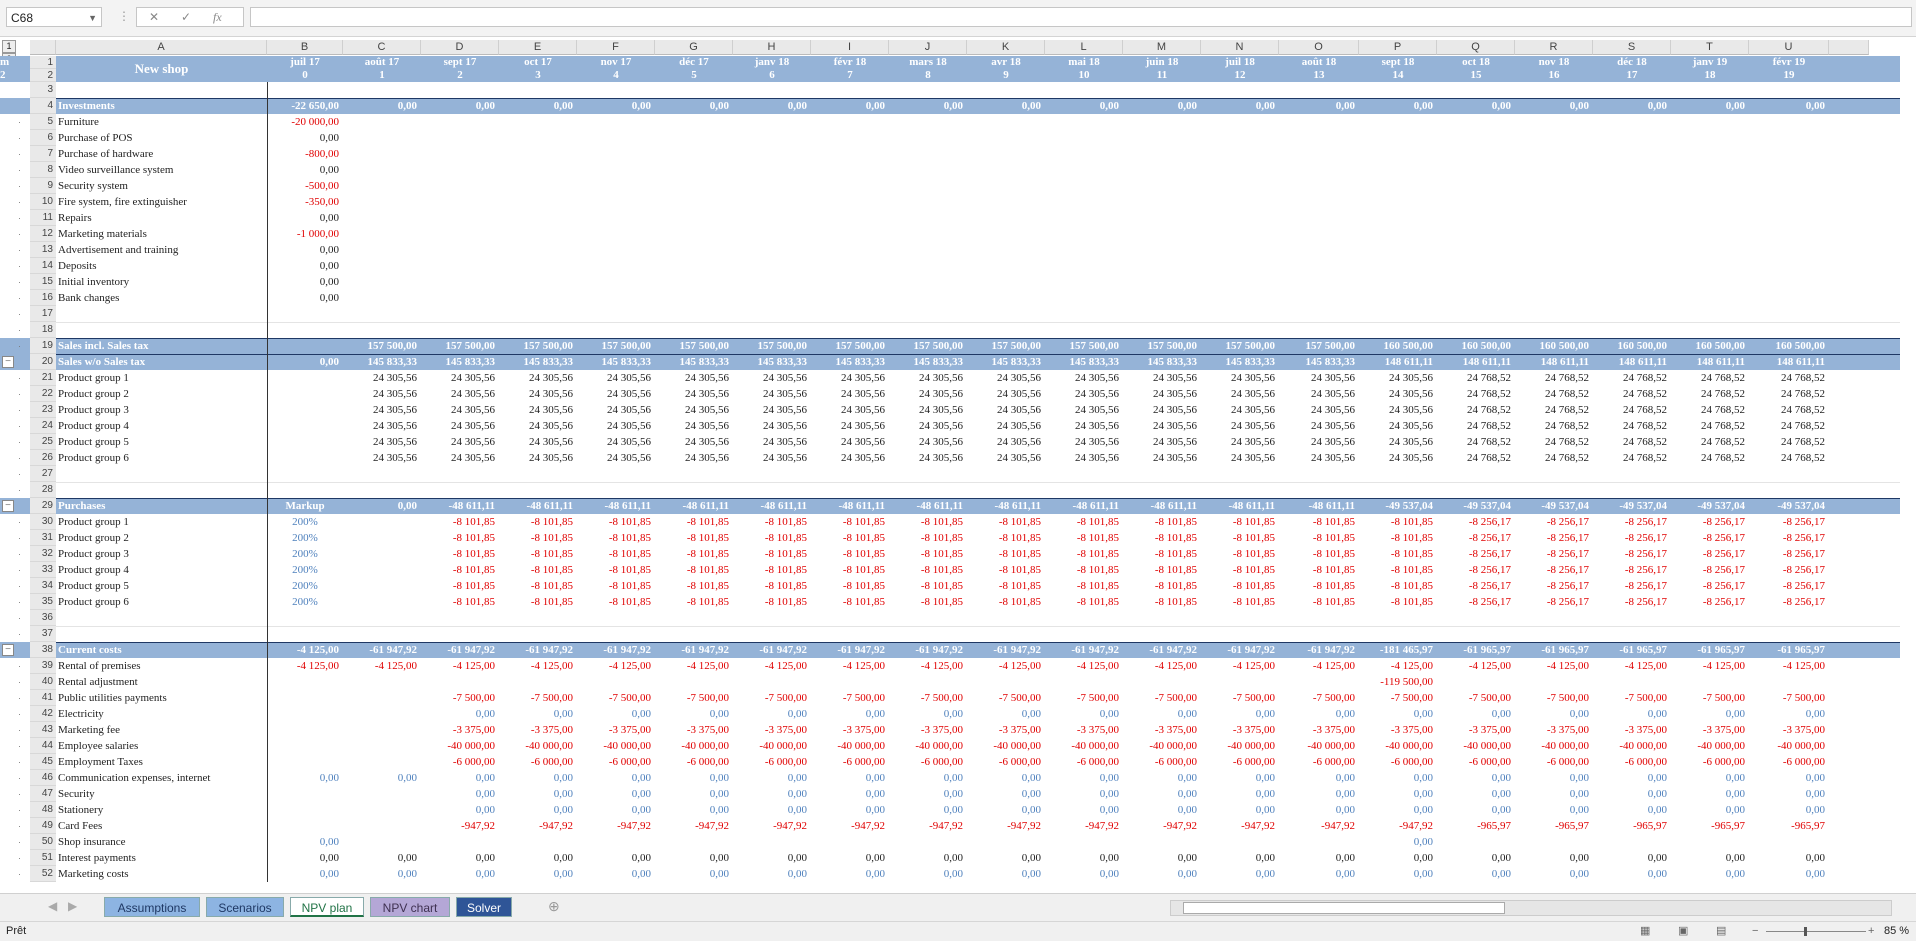 The image size is (1916, 941). What do you see at coordinates (1710, 650) in the screenshot?
I see `section-value: -61 965,97` at bounding box center [1710, 650].